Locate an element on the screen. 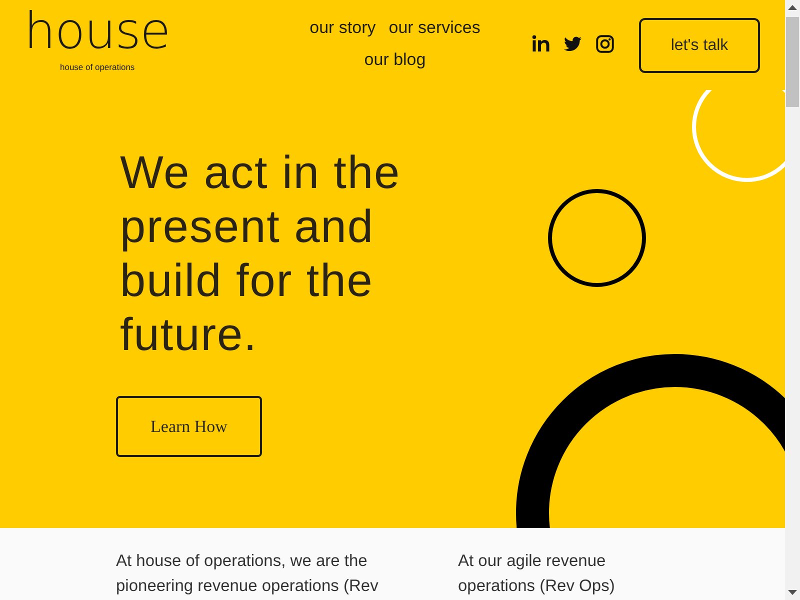 The width and height of the screenshot is (800, 600). linkedin-icon is located at coordinates (541, 44).